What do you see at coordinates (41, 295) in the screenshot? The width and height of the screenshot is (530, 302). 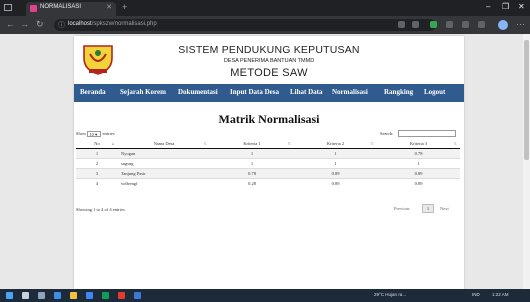 I see `task-view-icon` at bounding box center [41, 295].